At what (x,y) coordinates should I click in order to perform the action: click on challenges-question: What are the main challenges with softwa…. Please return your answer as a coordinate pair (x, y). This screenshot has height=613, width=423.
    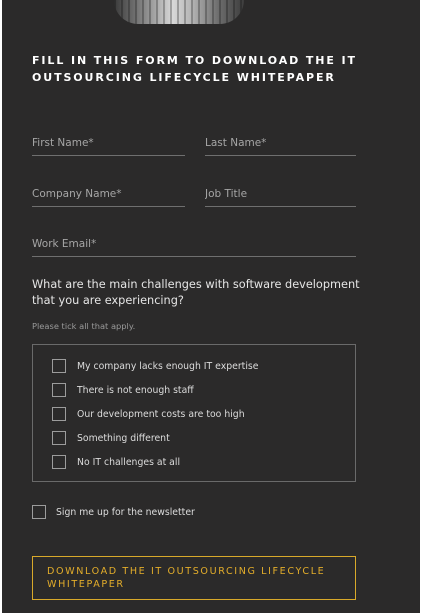
    Looking at the image, I should click on (196, 292).